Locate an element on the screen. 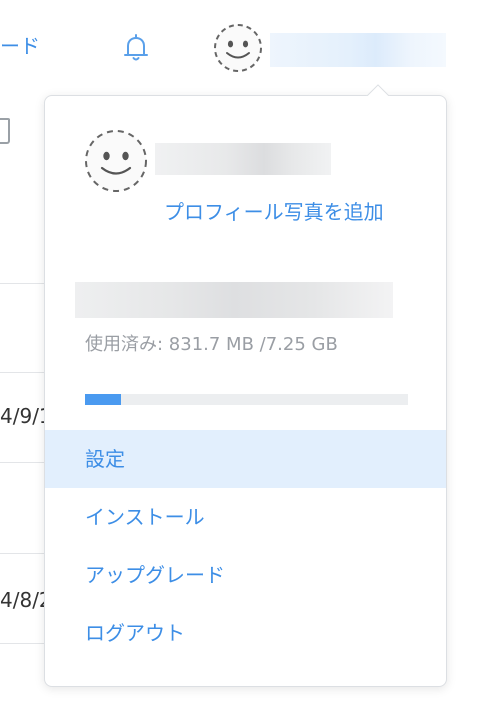  username-redacted is located at coordinates (358, 50).